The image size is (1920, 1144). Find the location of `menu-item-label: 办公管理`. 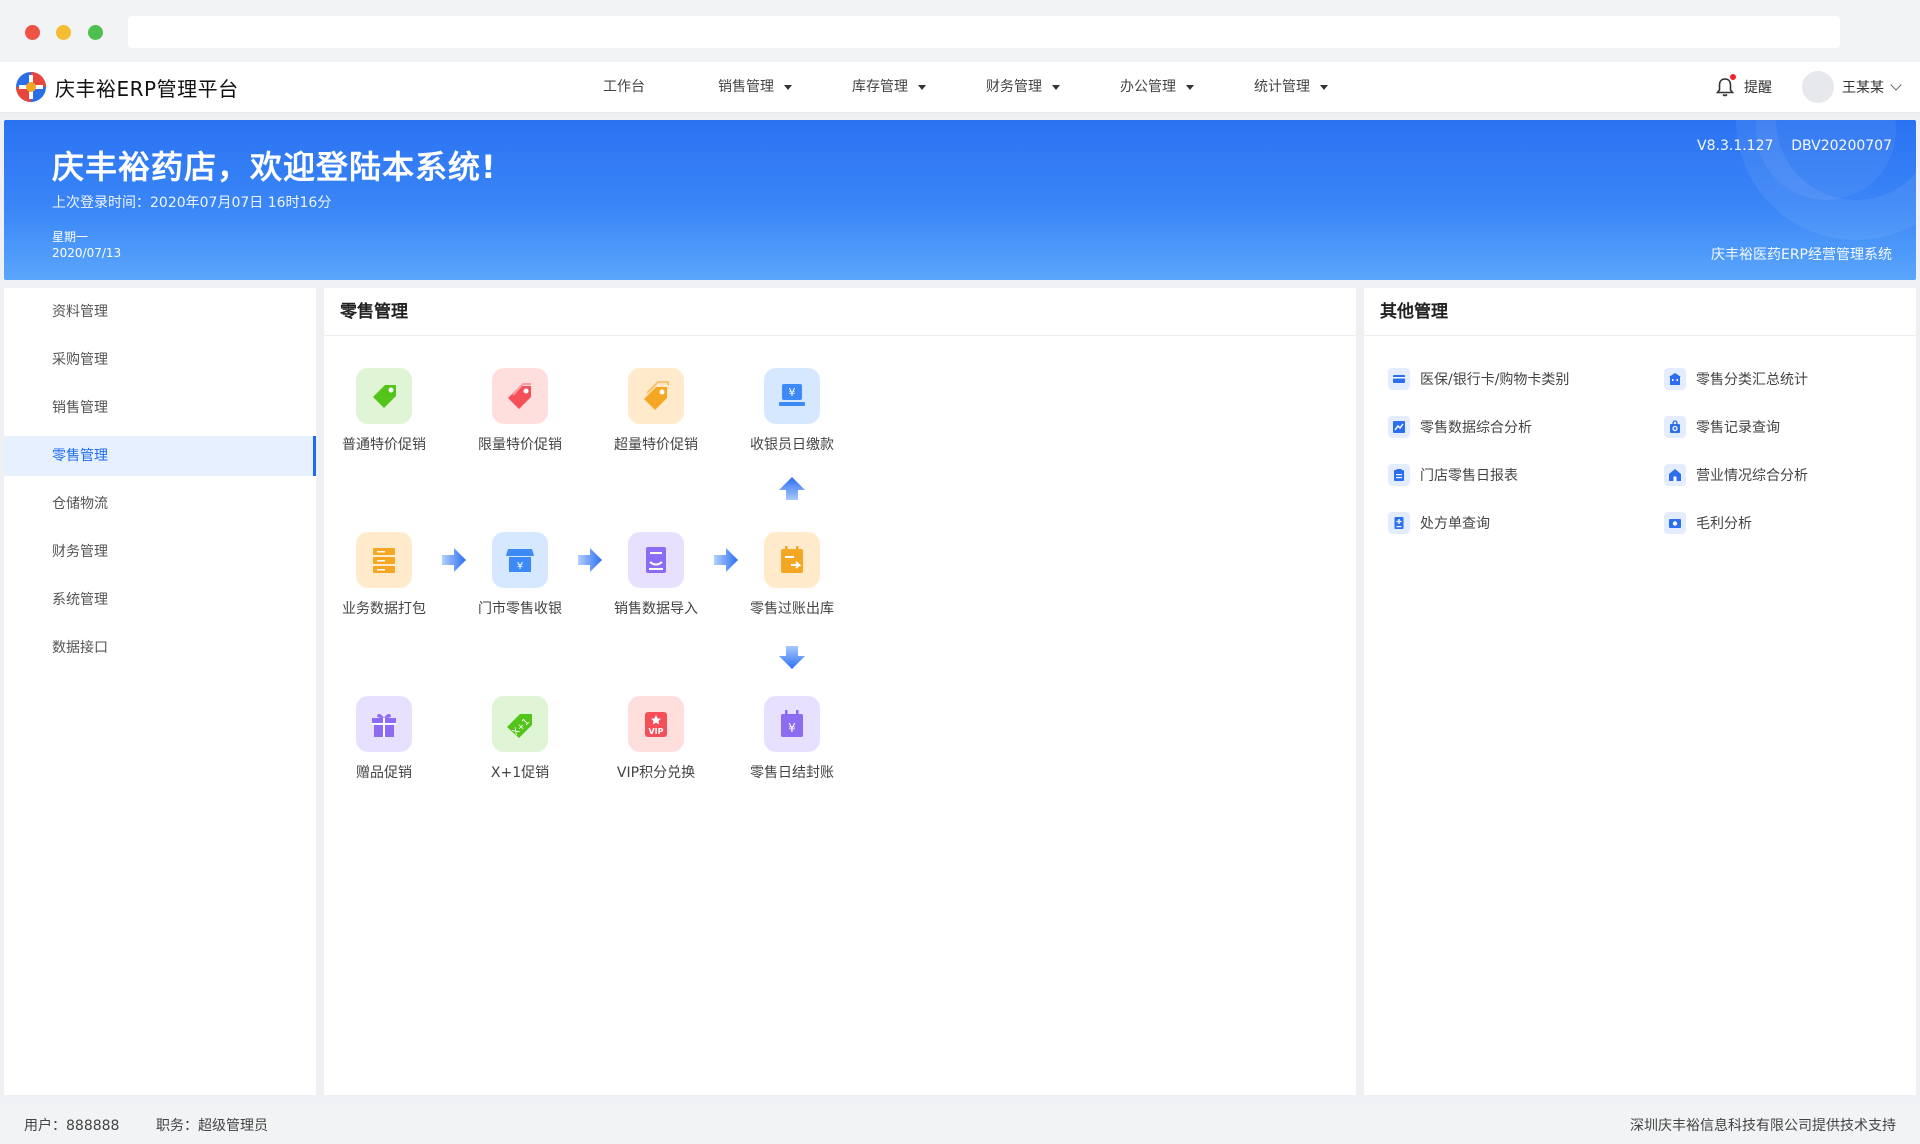

menu-item-label: 办公管理 is located at coordinates (1148, 87).